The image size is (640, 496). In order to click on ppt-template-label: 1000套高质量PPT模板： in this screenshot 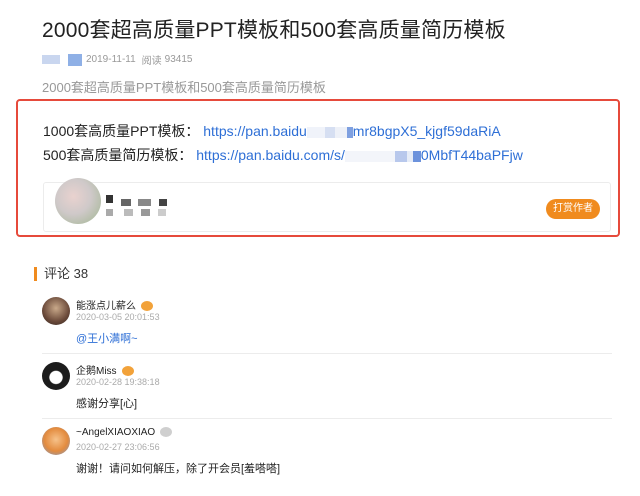, I will do `click(121, 131)`.